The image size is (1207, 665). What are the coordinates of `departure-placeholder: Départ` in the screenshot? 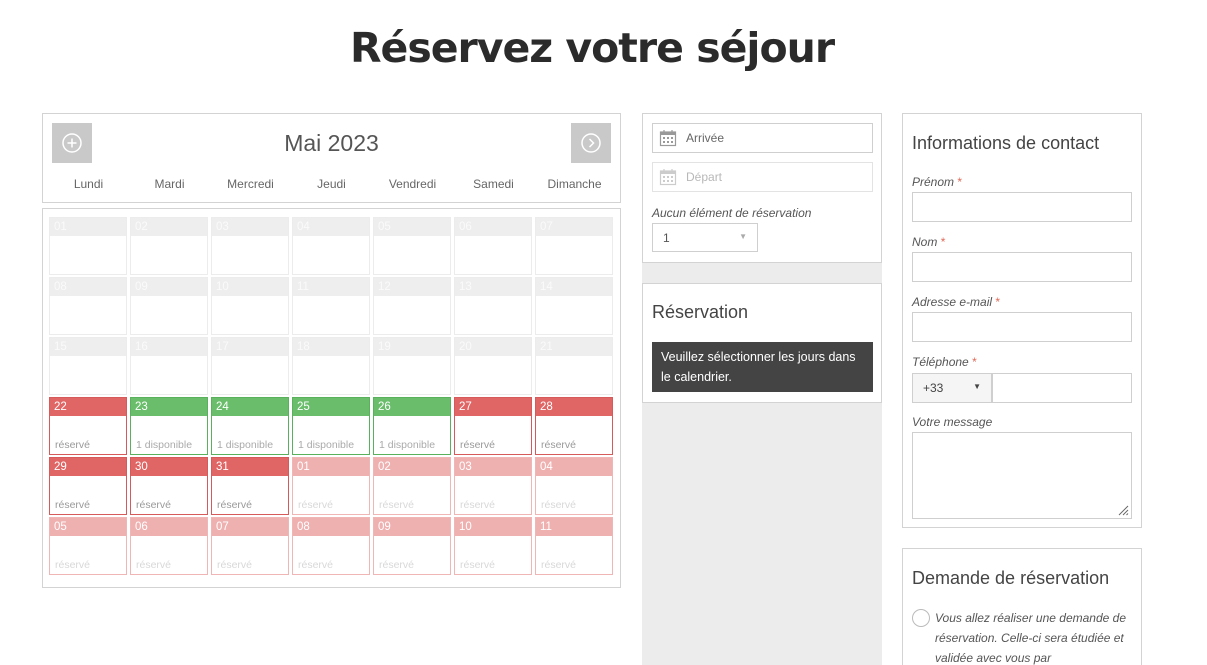 It's located at (704, 177).